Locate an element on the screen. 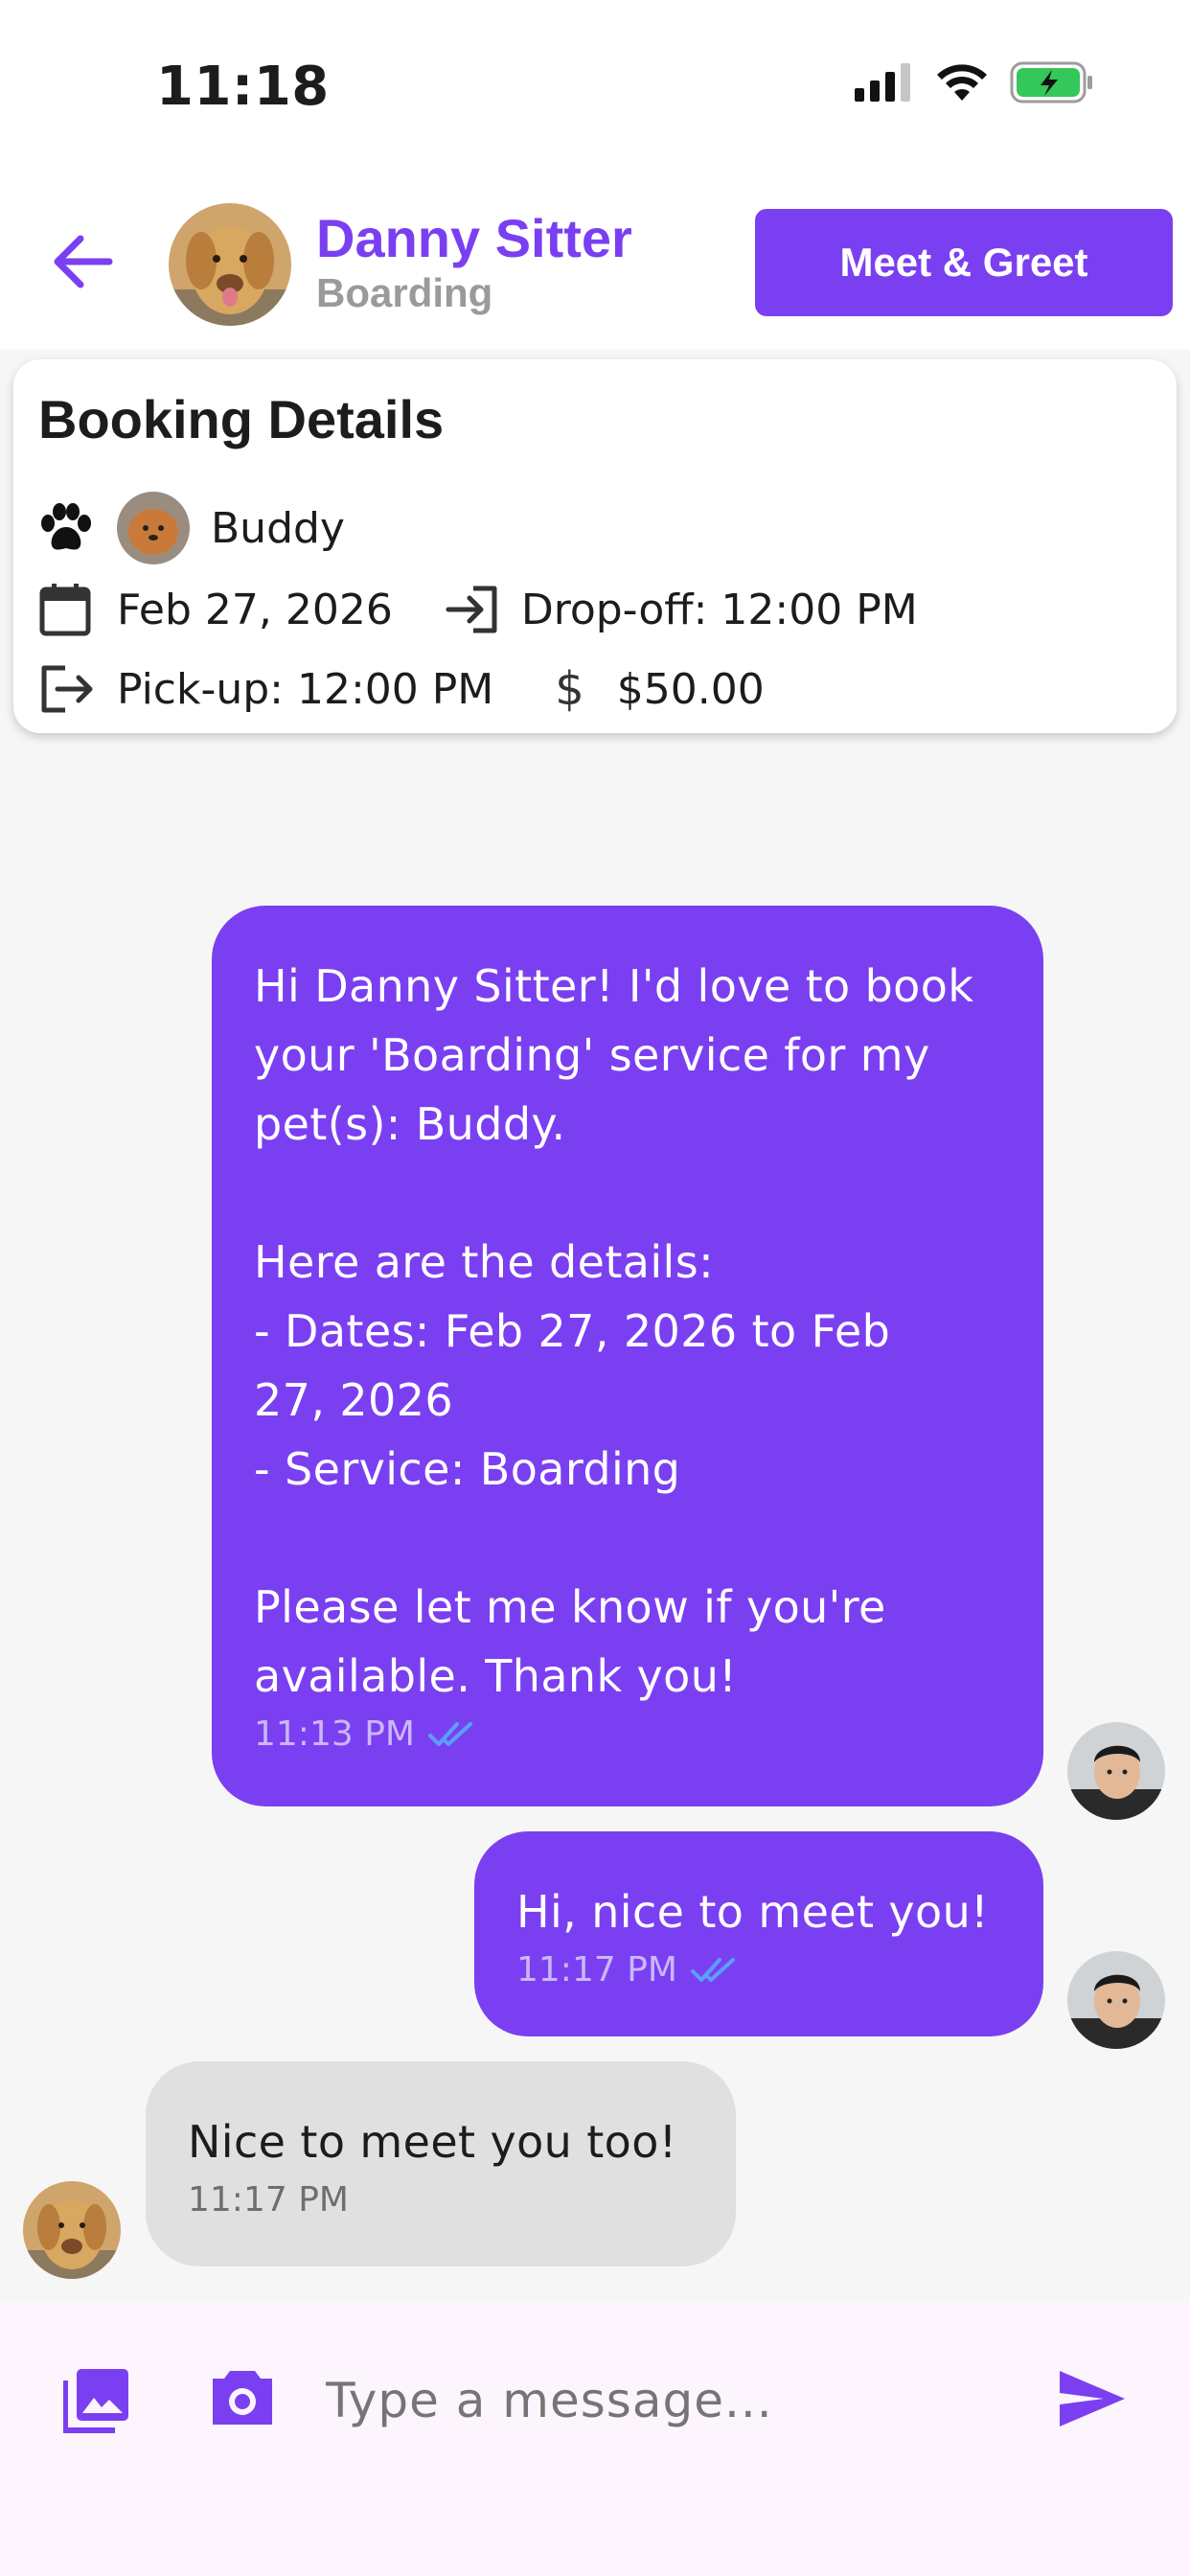 This screenshot has height=2576, width=1190. message-bubble-outgoing: Hi, nice to meet you! 11:17 PM is located at coordinates (759, 1933).